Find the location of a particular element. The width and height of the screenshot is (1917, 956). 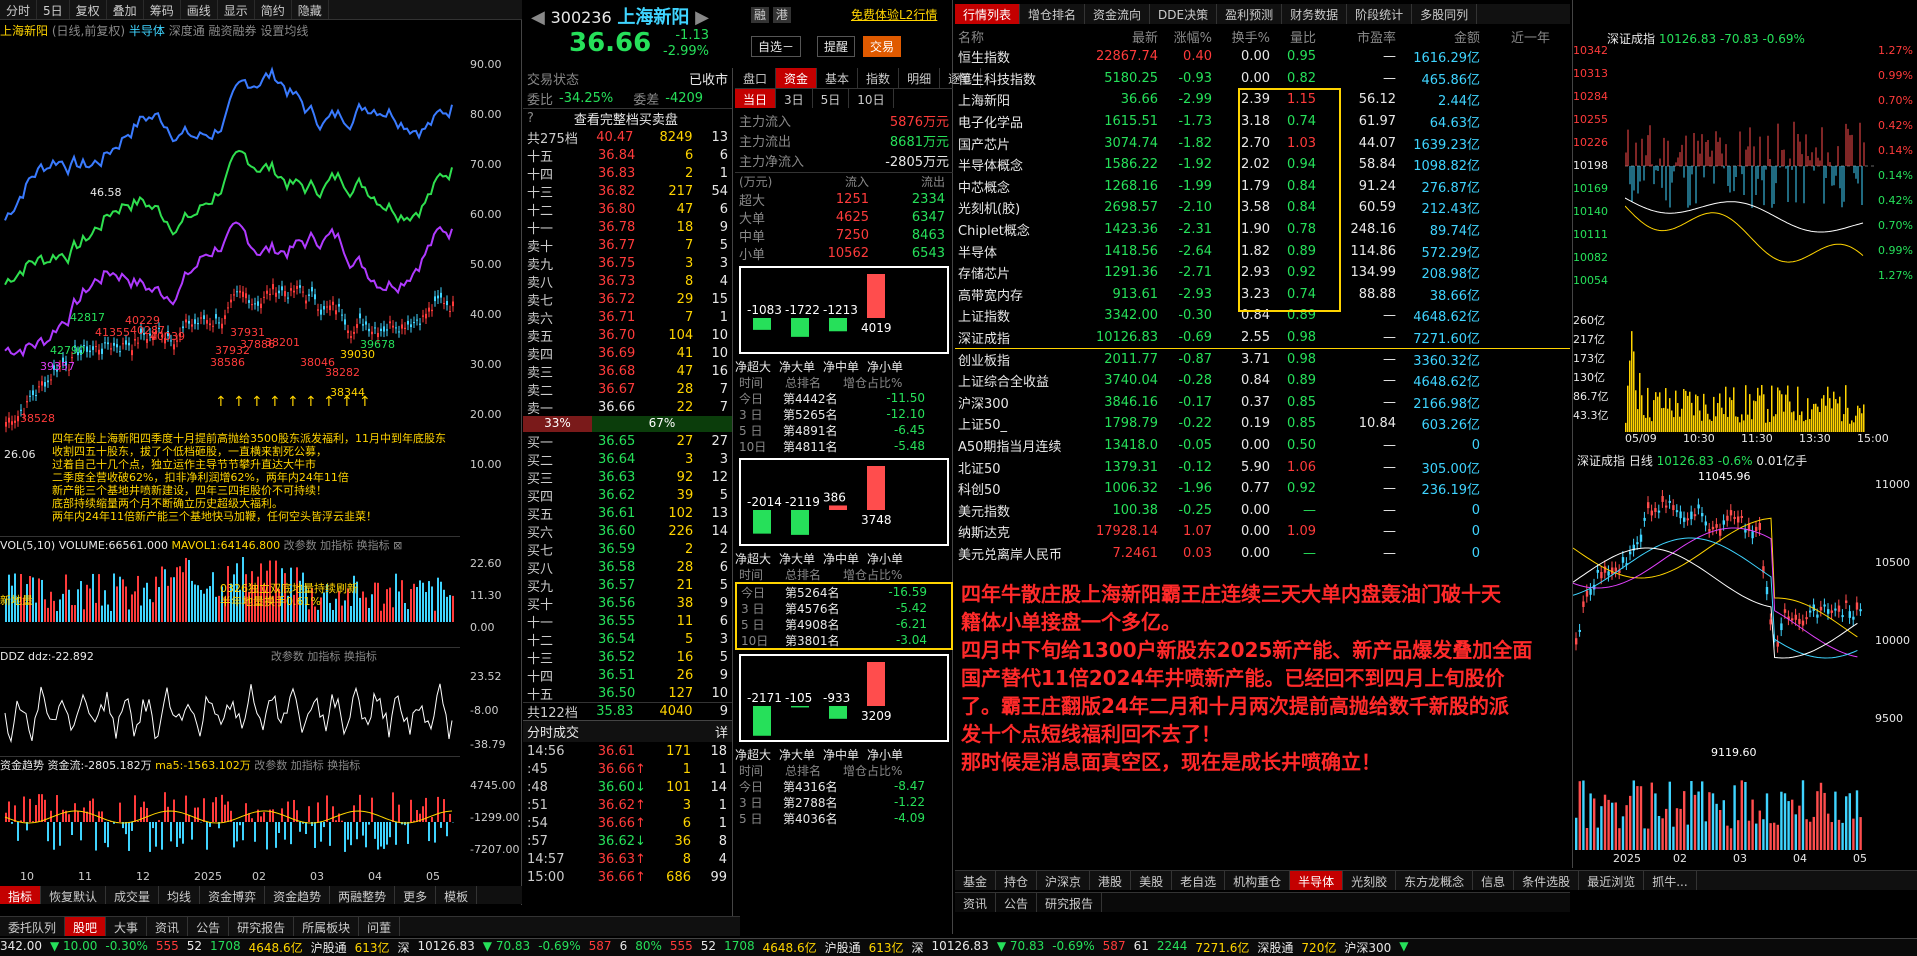

toolbar-button-1: 5日 is located at coordinates (53, 9).